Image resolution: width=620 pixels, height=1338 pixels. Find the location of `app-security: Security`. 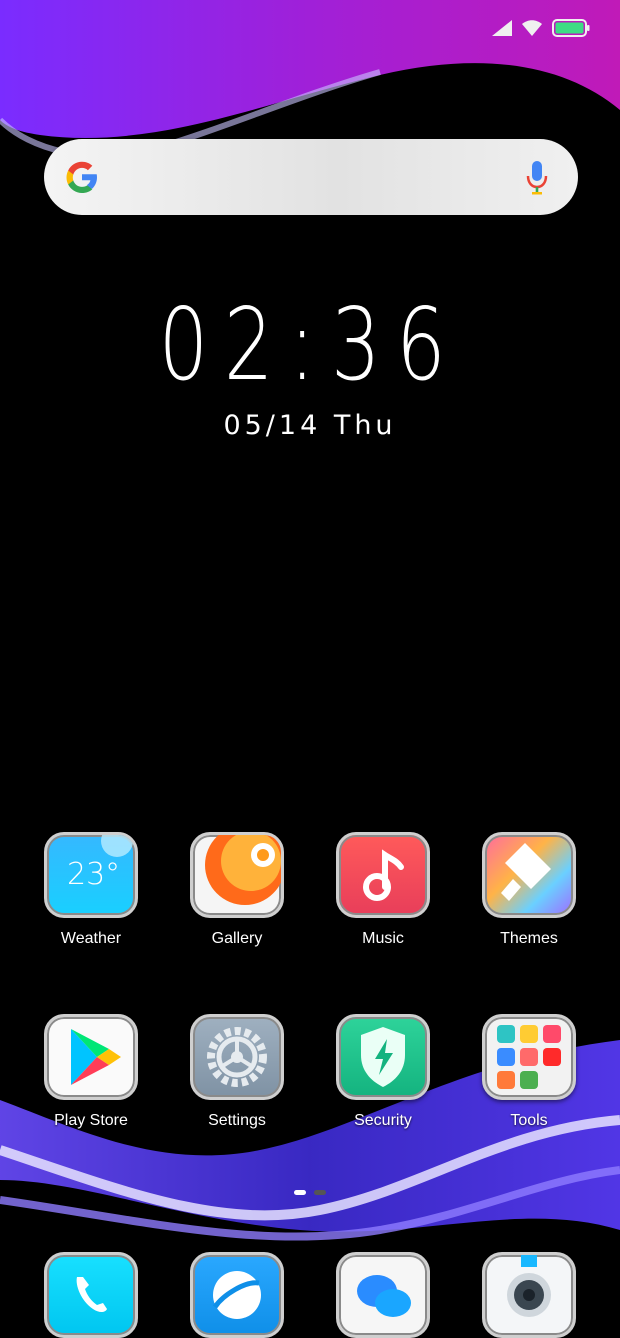

app-security: Security is located at coordinates (383, 1072).